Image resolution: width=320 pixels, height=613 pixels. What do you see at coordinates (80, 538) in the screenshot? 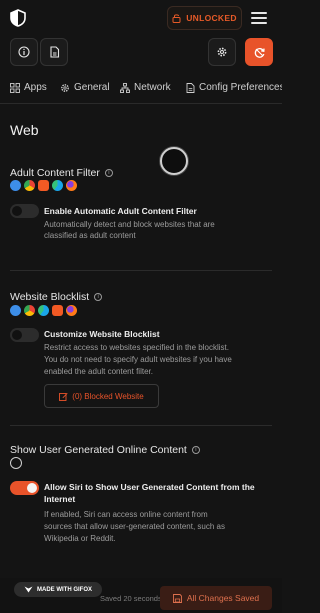
I see `ugc-option-desc-3: Wikipedia or Reddit.` at bounding box center [80, 538].